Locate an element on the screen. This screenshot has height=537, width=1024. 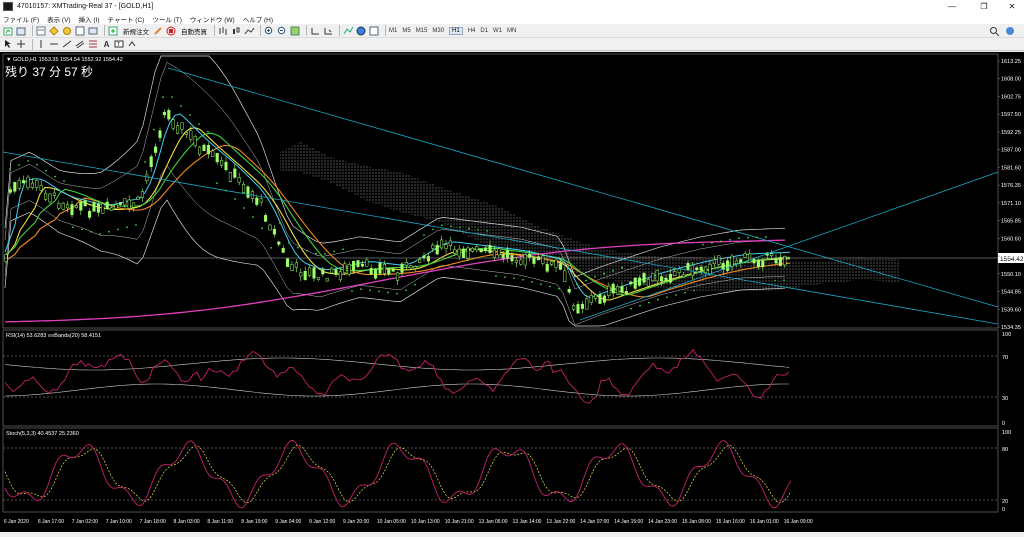
templates-icon is located at coordinates (374, 30).